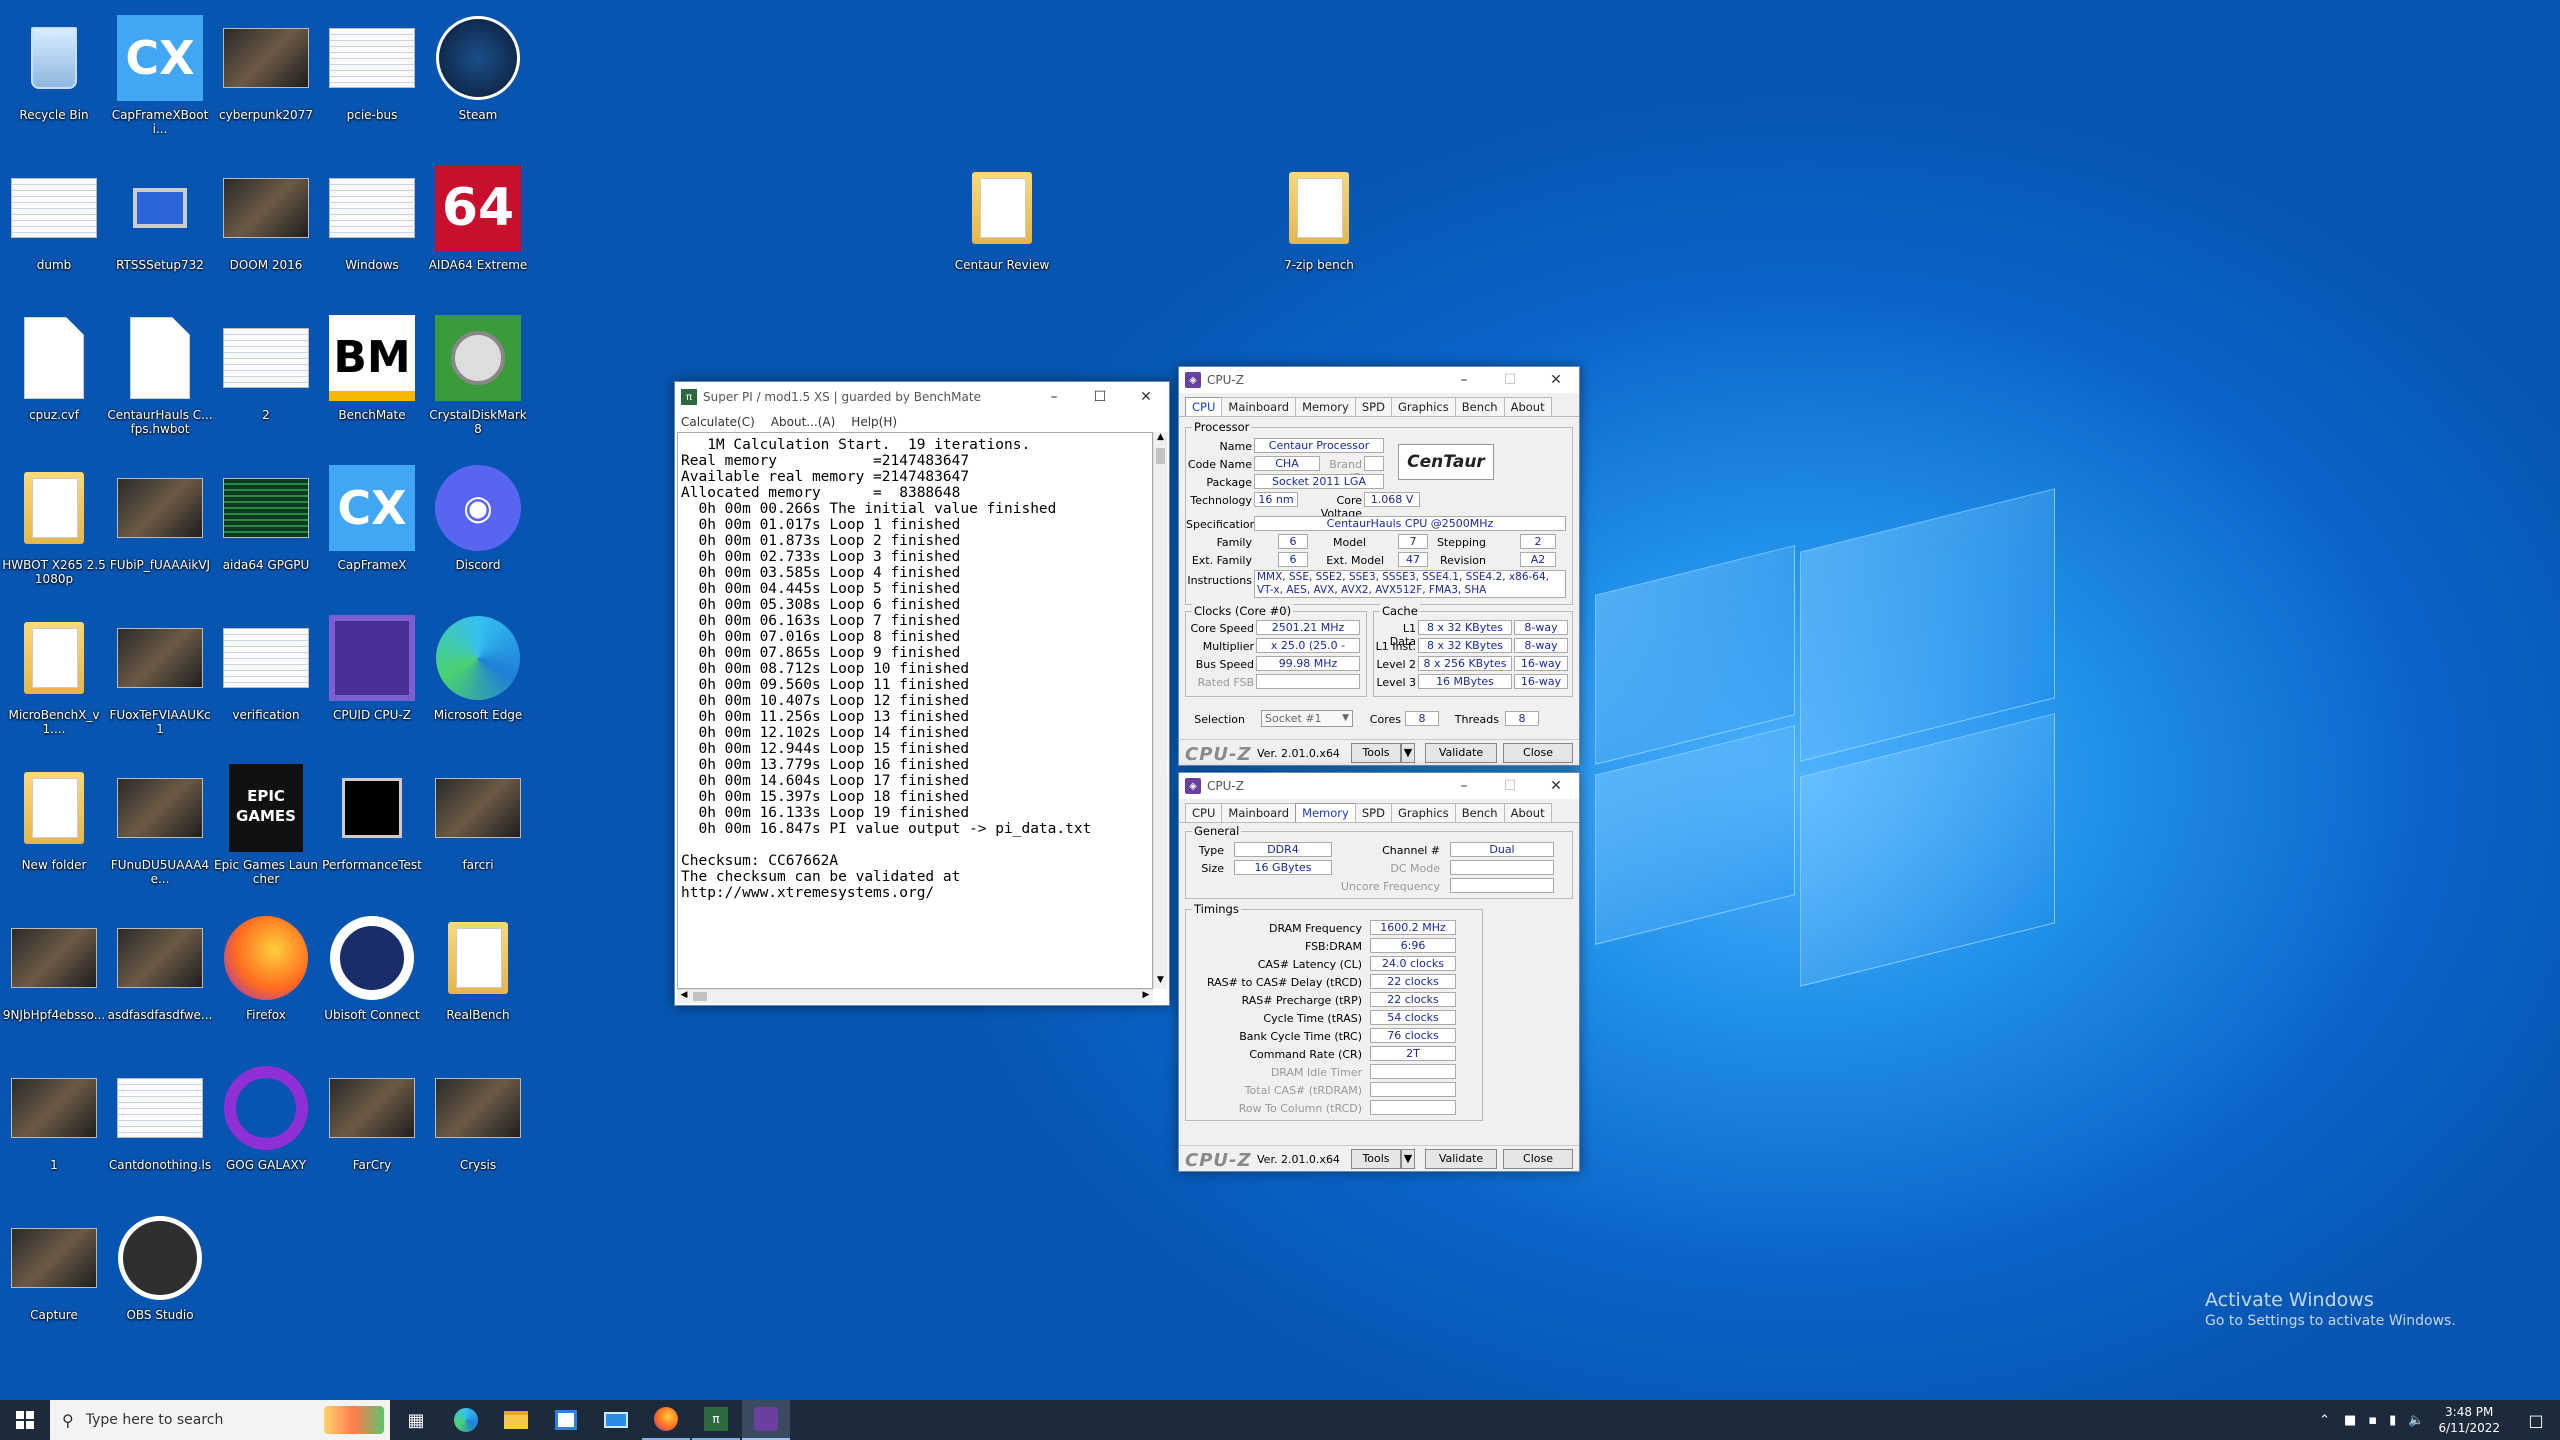 The image size is (2560, 1440). I want to click on vertical-scrollbar: ▲ ▼, so click(1160, 710).